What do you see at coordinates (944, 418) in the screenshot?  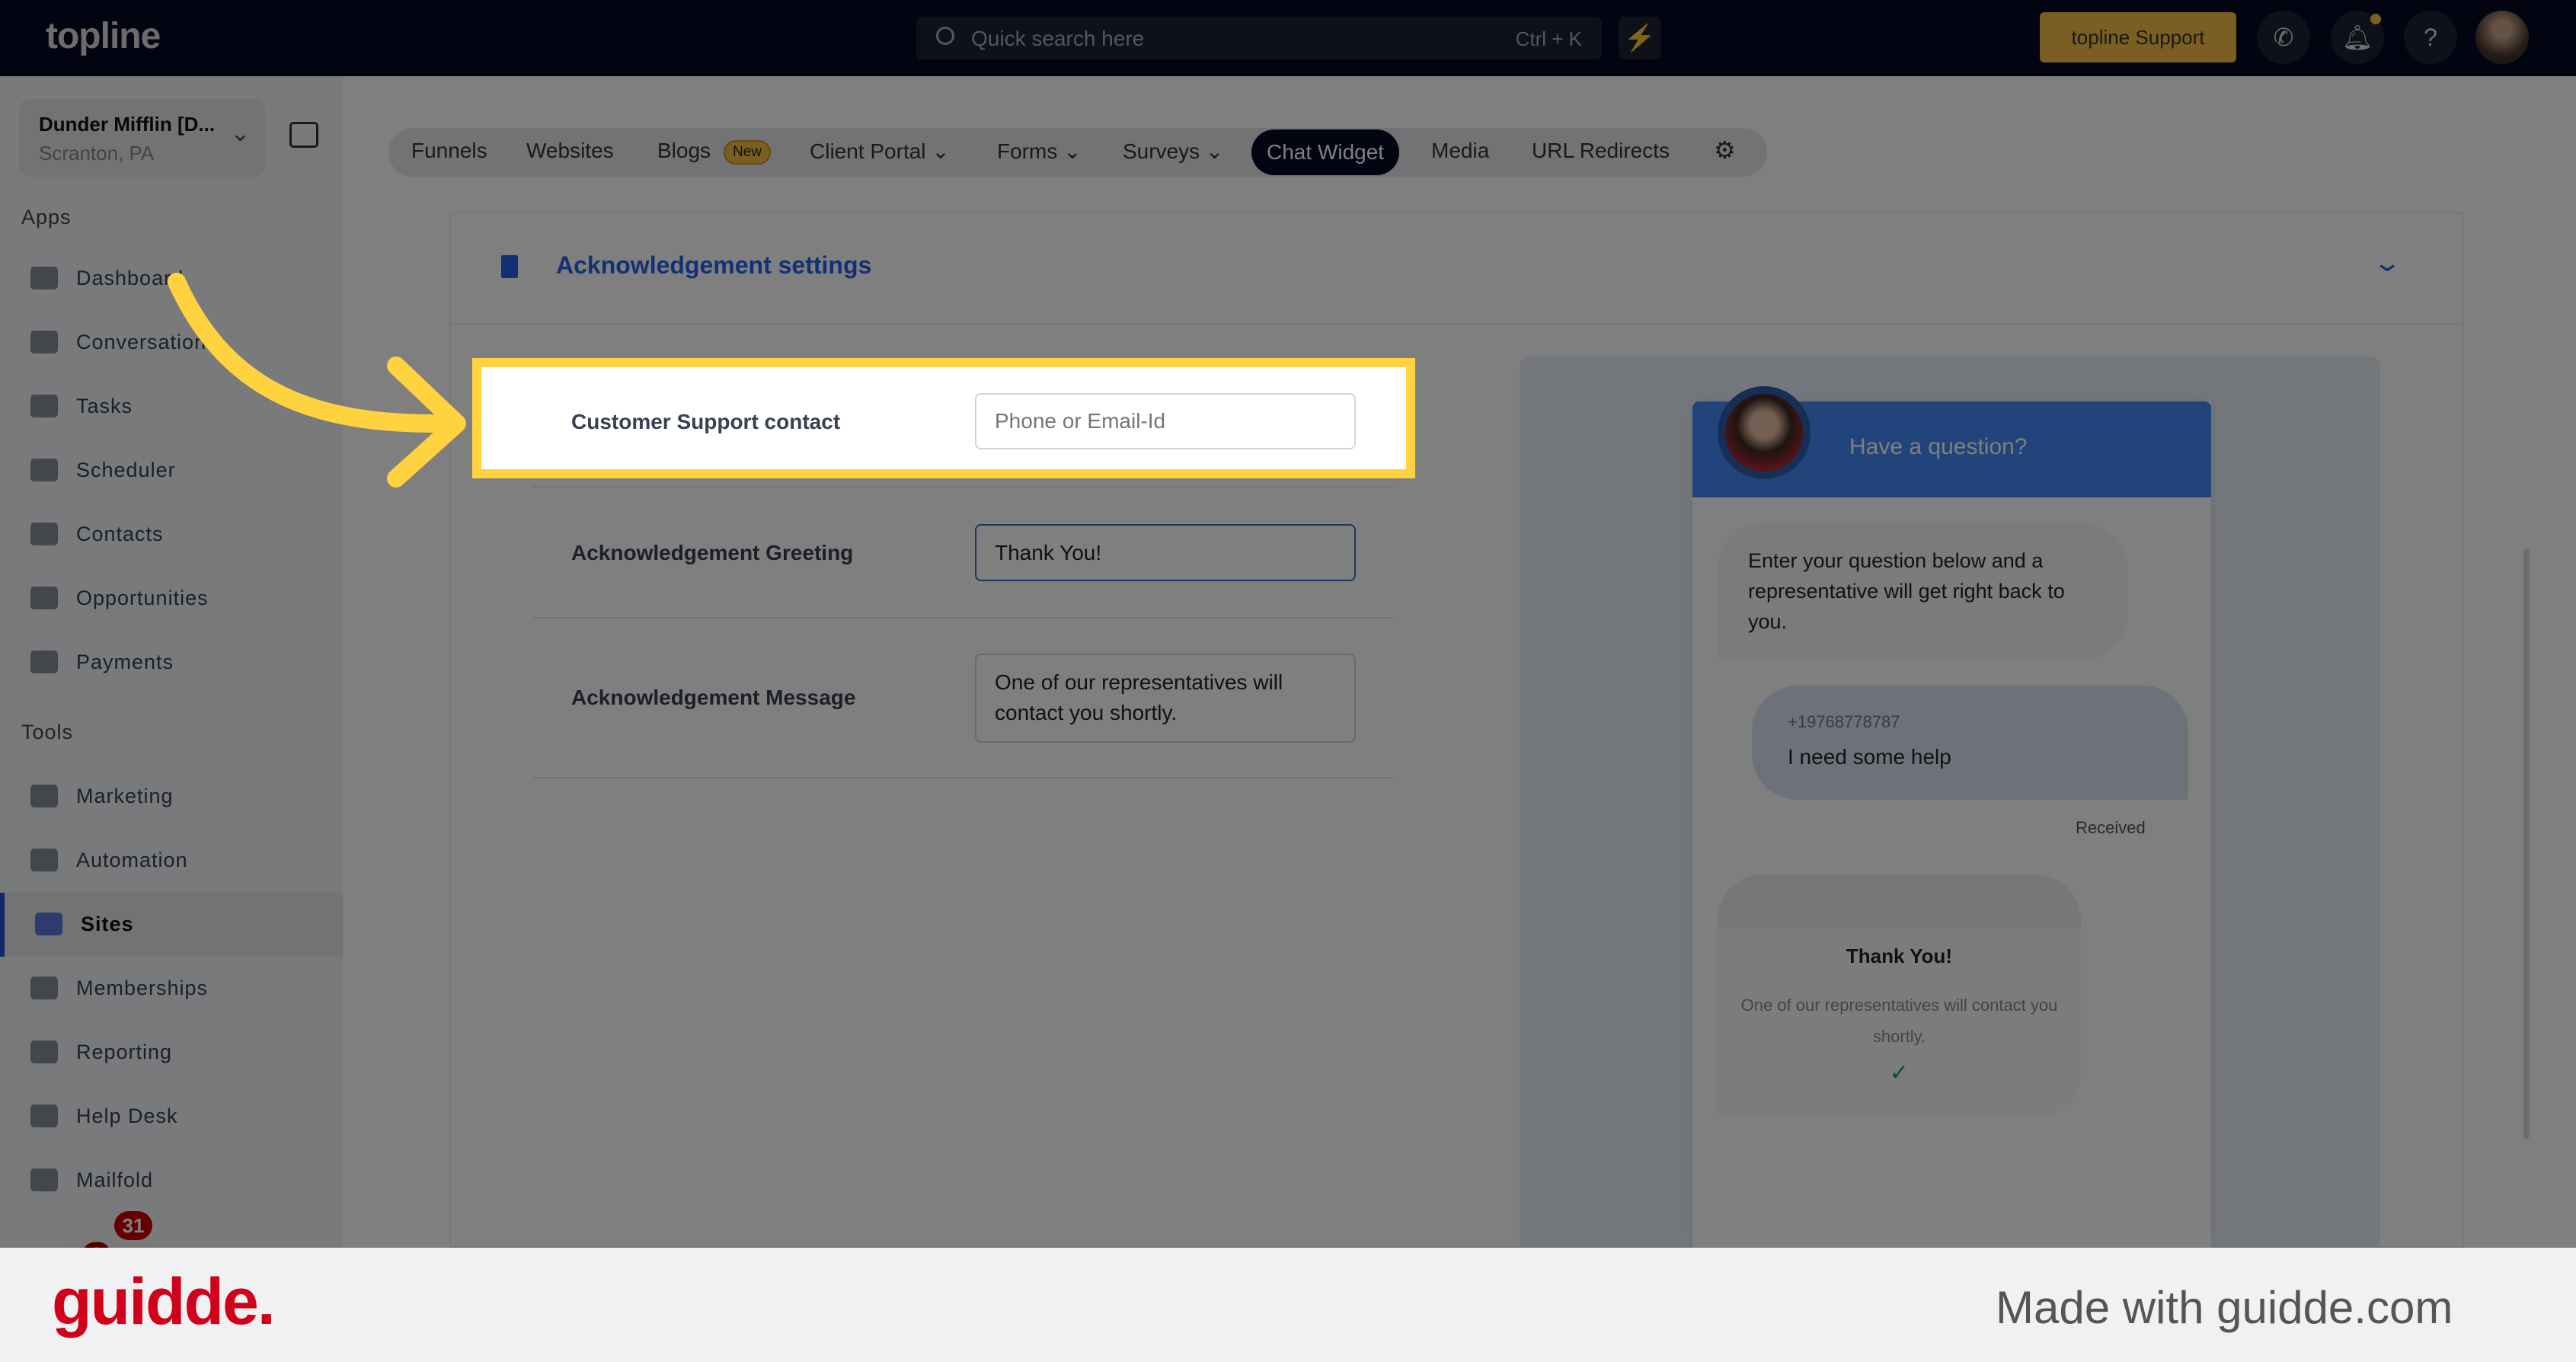 I see `highlight-box: Customer Support contact` at bounding box center [944, 418].